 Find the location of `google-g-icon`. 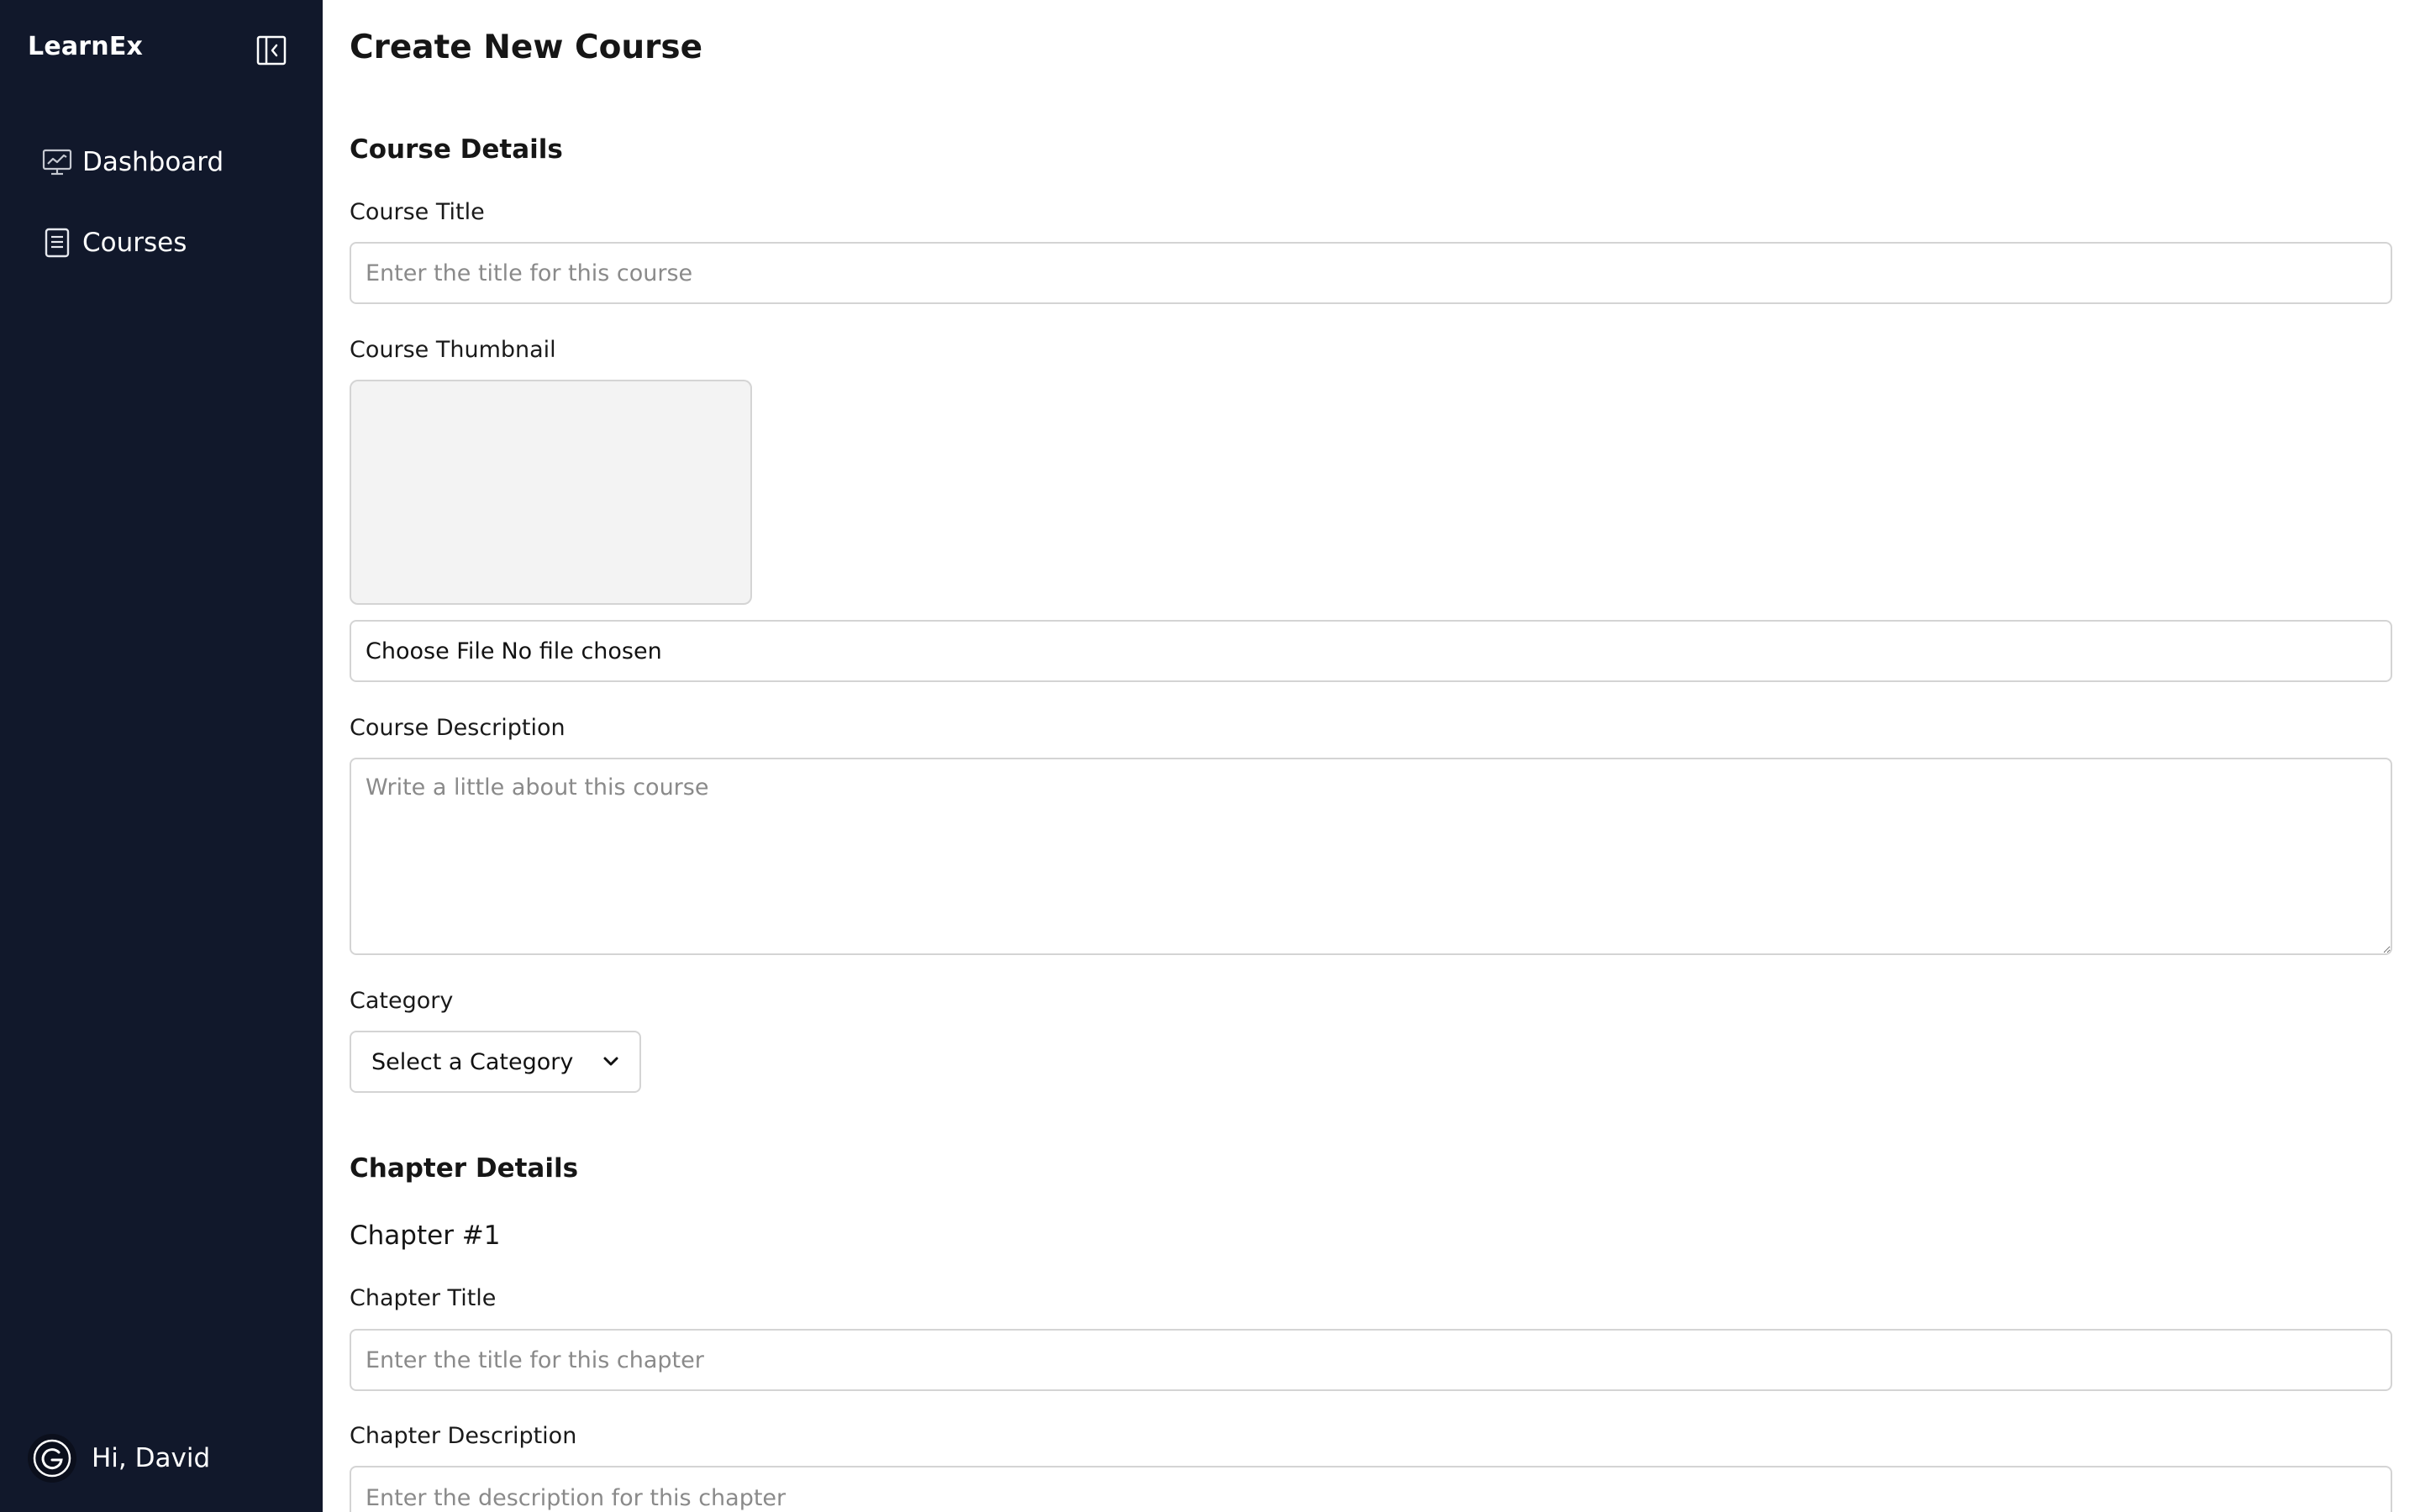

google-g-icon is located at coordinates (52, 1458).